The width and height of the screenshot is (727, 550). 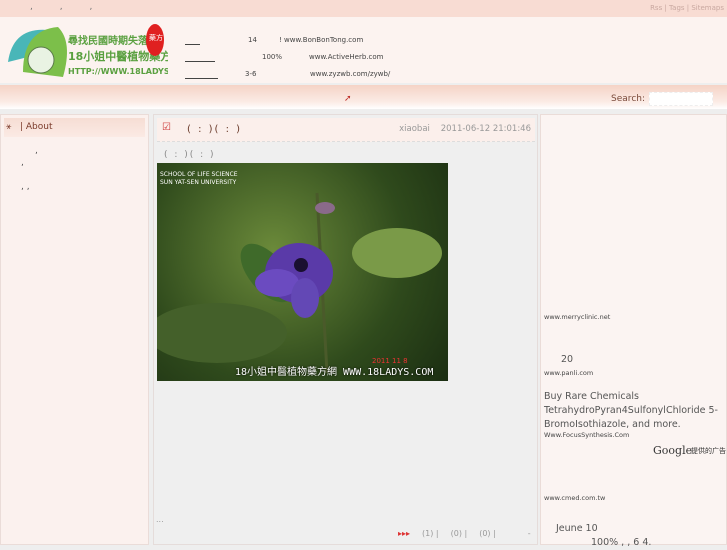 I want to click on ad-url: www.merryclinic.net, so click(x=577, y=317).